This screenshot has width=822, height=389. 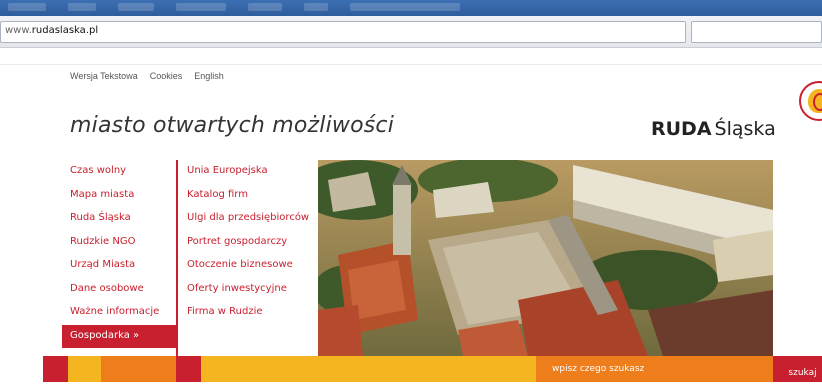 I want to click on bottom-color-bar, so click(x=411, y=369).